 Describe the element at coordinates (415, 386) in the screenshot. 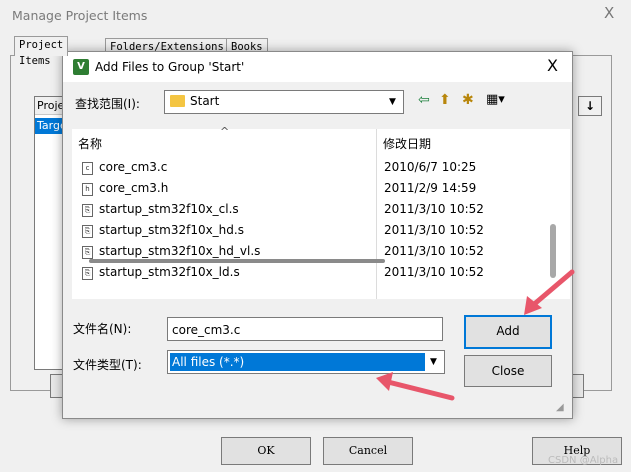

I see `annotation-arrow-file-type` at that location.